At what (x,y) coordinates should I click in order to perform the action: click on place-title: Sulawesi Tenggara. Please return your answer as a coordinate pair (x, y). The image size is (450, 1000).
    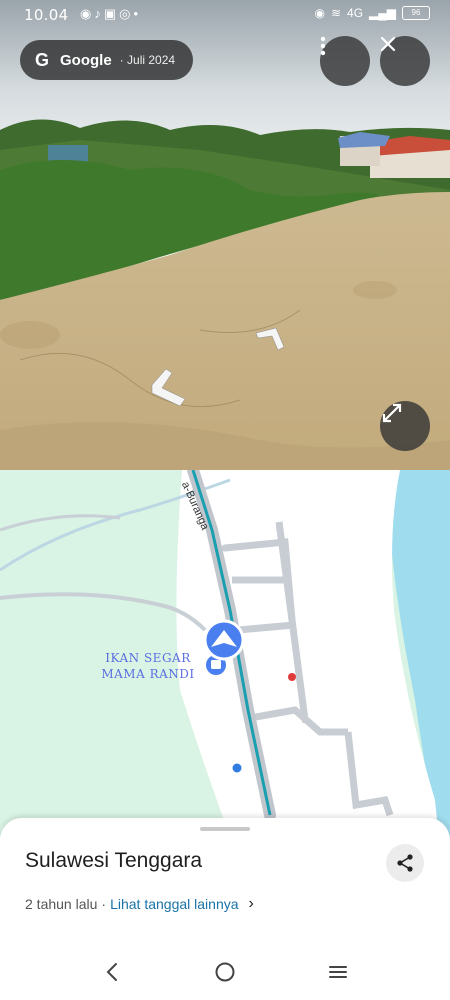
    Looking at the image, I should click on (114, 860).